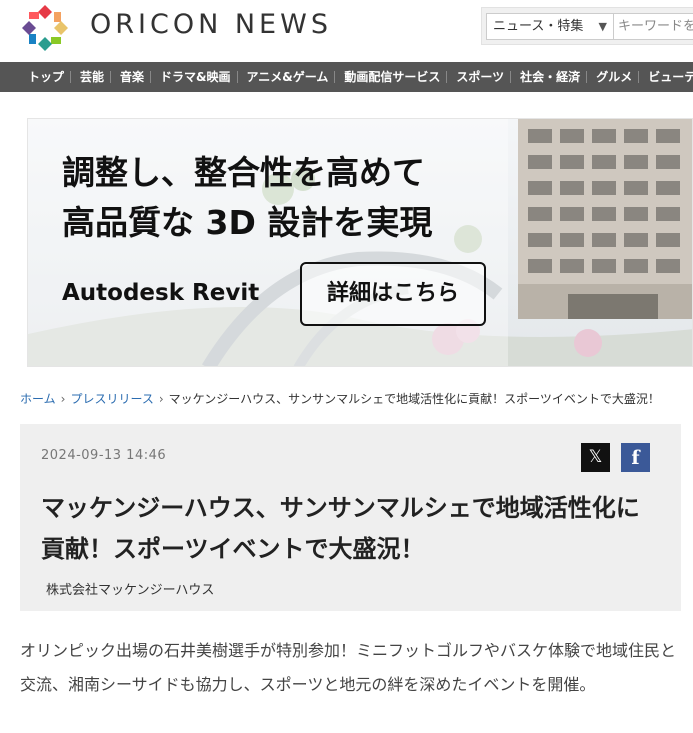 This screenshot has width=693, height=733. What do you see at coordinates (211, 25) in the screenshot?
I see `brand-wordmark: ORICON NEWS` at bounding box center [211, 25].